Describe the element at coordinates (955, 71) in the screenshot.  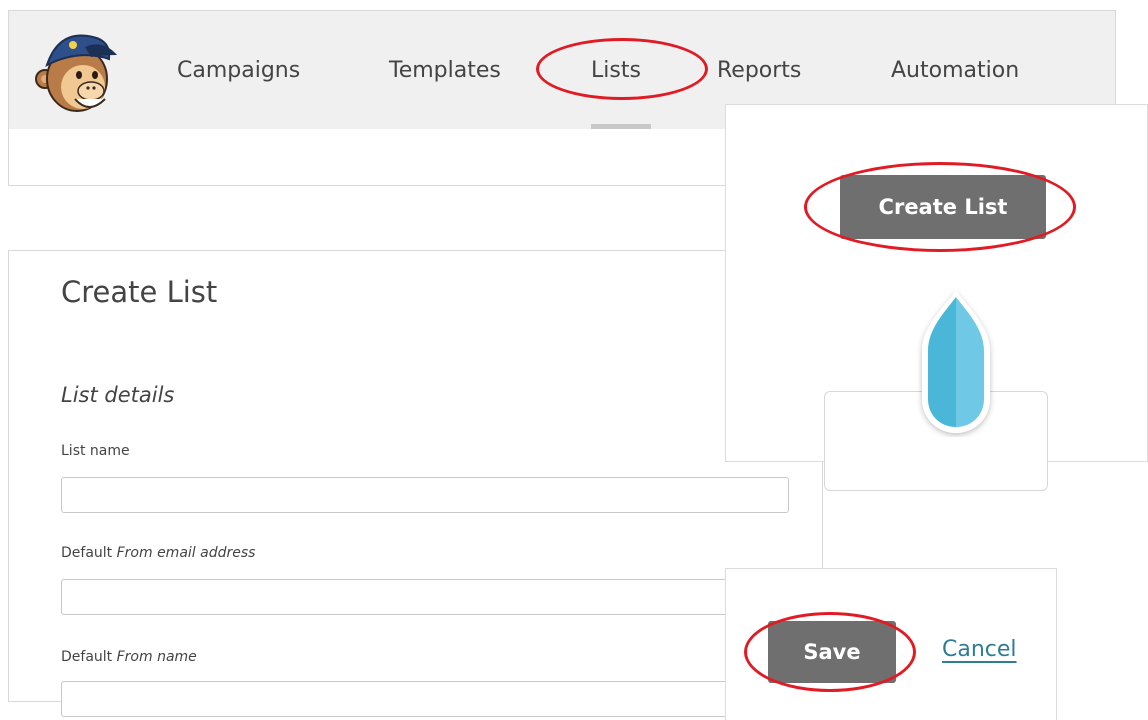
I see `nav-tab-automation: Automation` at that location.